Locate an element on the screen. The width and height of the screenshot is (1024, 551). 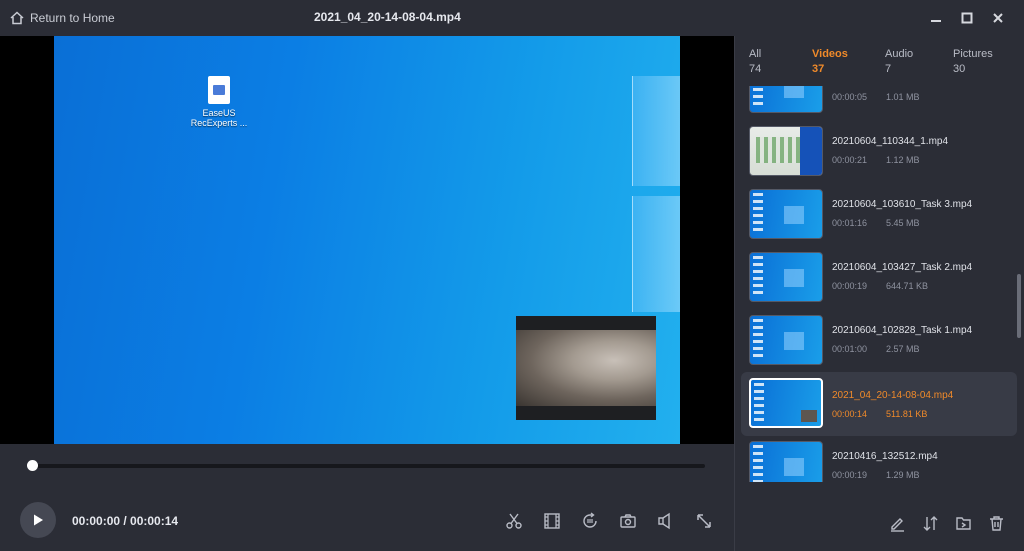
item-name: 20210604_103427_Task 2.mp4 is located at coordinates (902, 267).